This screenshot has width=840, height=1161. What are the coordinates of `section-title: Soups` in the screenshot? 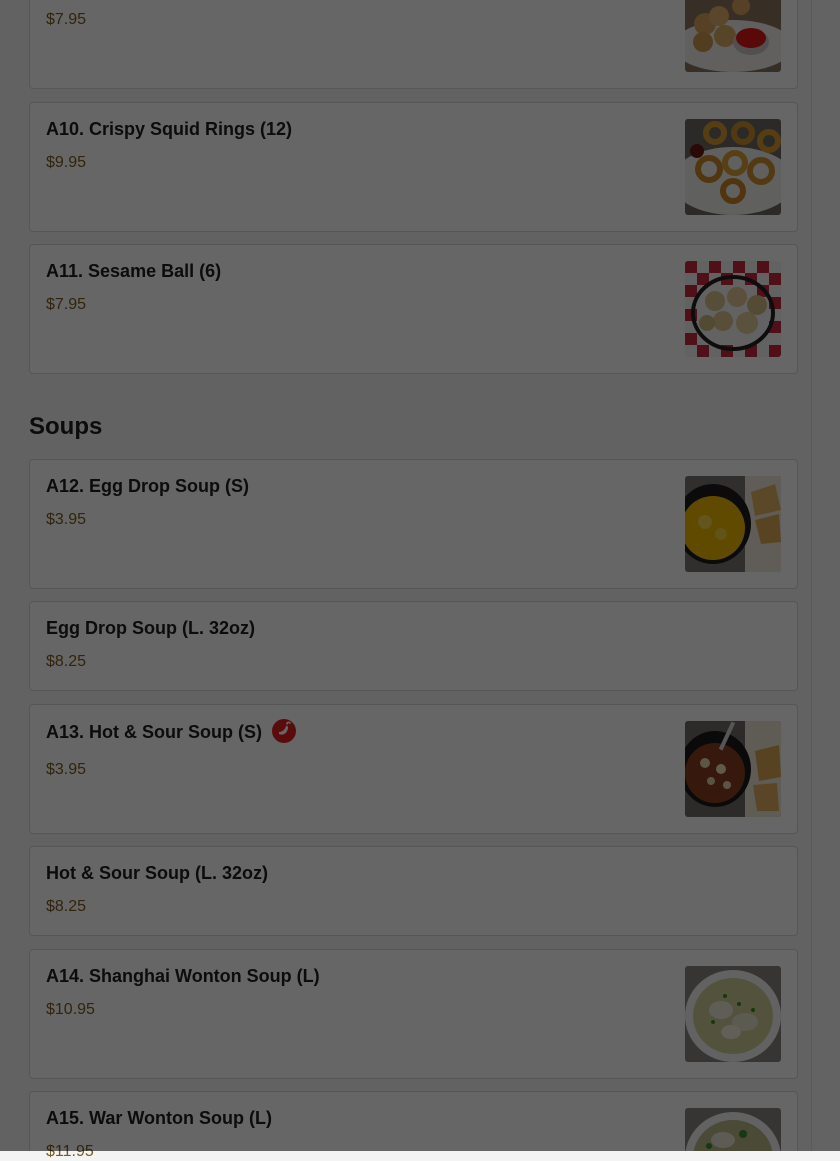 It's located at (66, 426).